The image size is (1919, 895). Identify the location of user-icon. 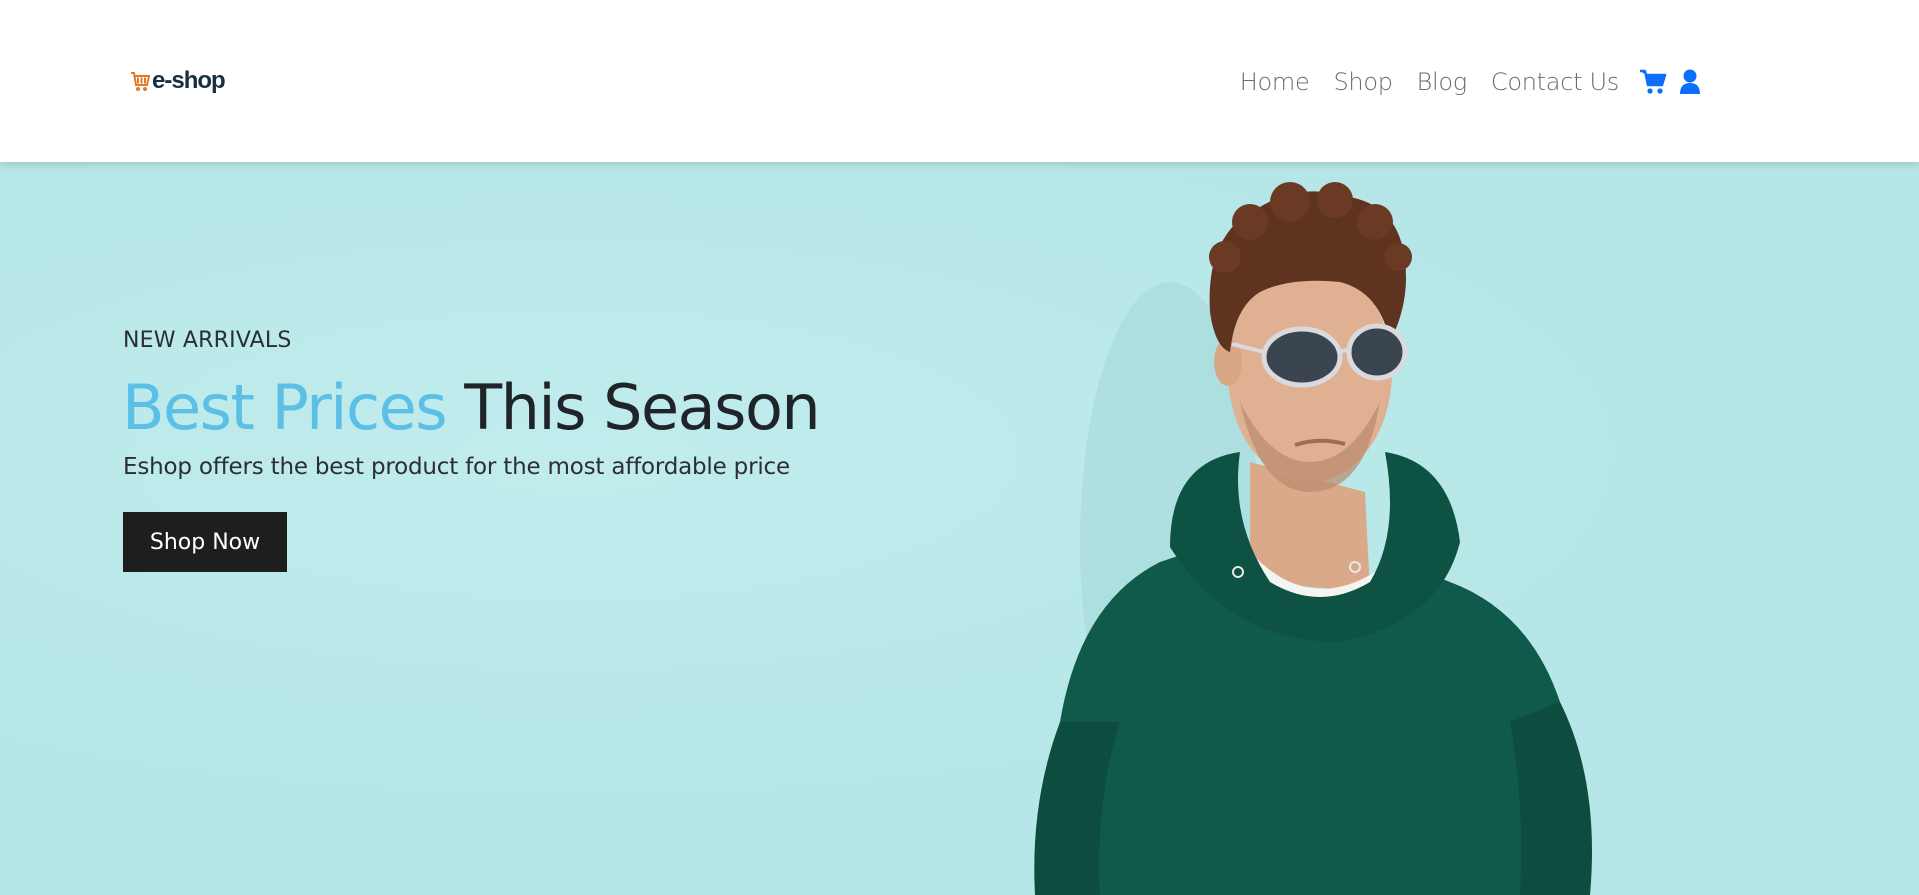
(1690, 82).